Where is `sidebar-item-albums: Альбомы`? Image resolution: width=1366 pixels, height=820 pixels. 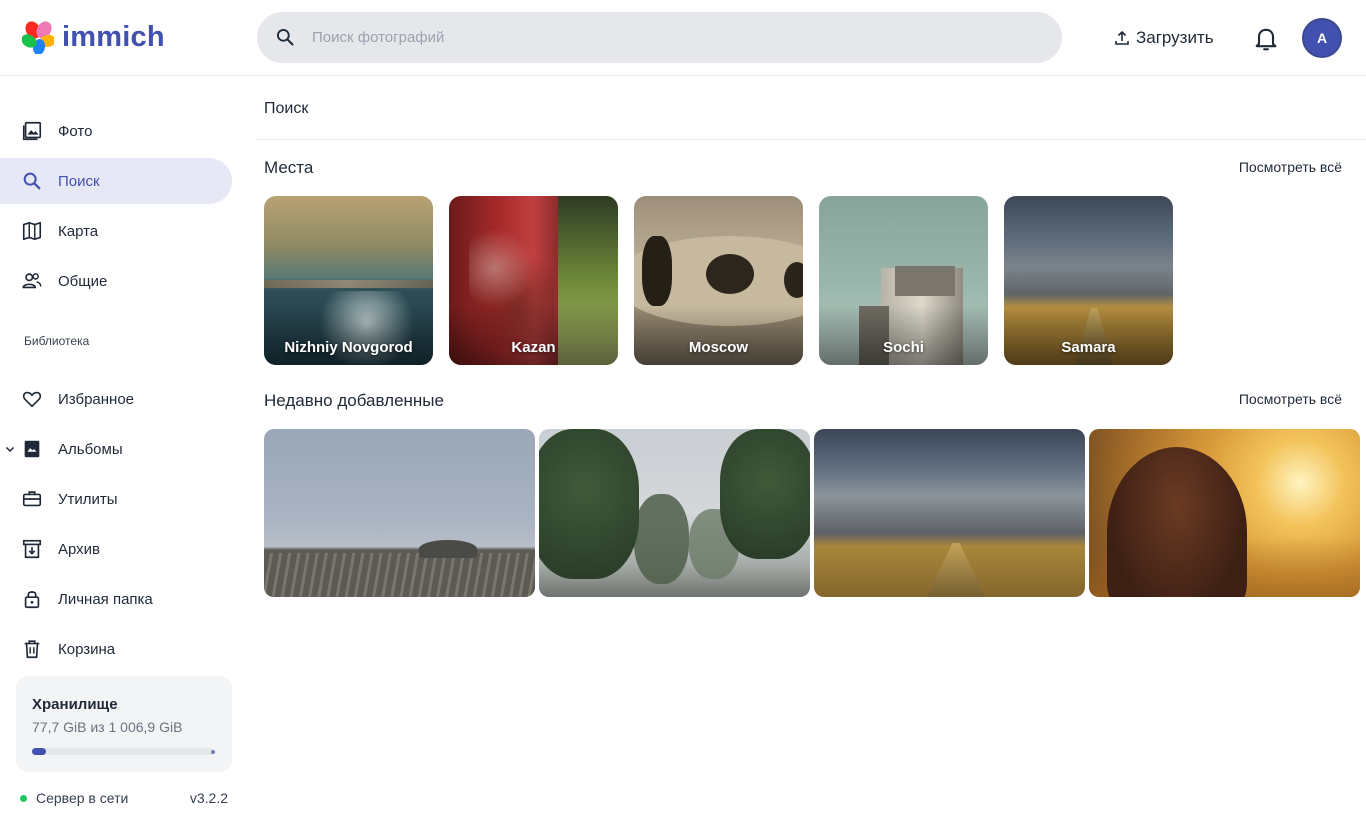 sidebar-item-albums: Альбомы is located at coordinates (116, 449).